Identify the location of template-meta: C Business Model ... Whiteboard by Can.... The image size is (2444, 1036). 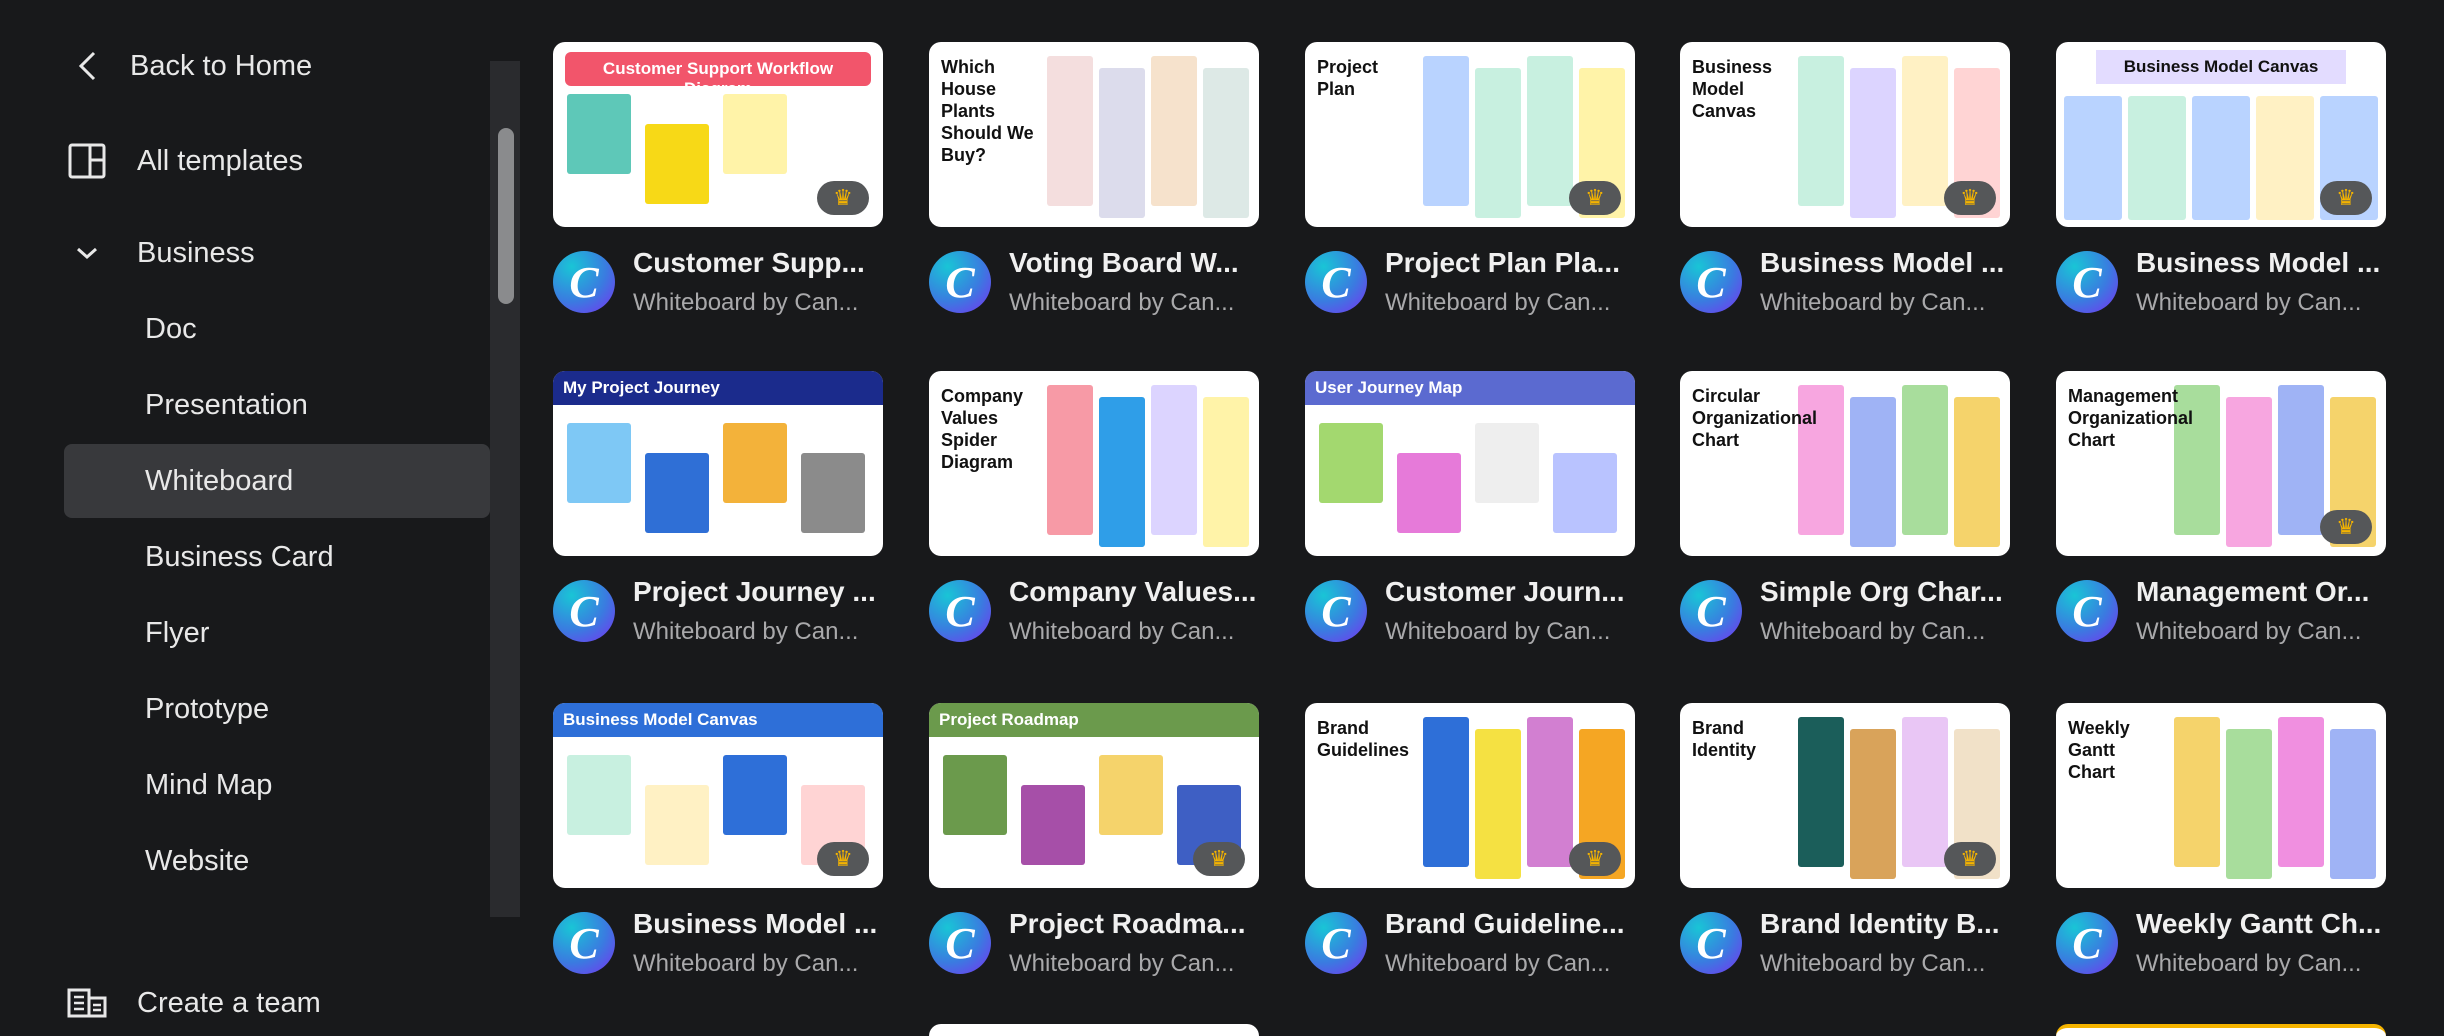
(718, 943).